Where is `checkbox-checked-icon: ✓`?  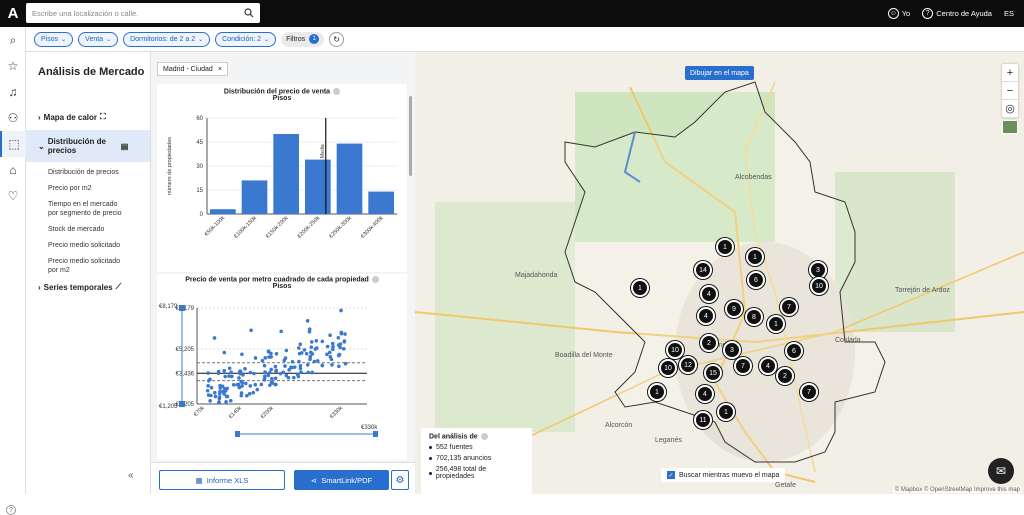
checkbox-checked-icon: ✓ is located at coordinates (671, 475).